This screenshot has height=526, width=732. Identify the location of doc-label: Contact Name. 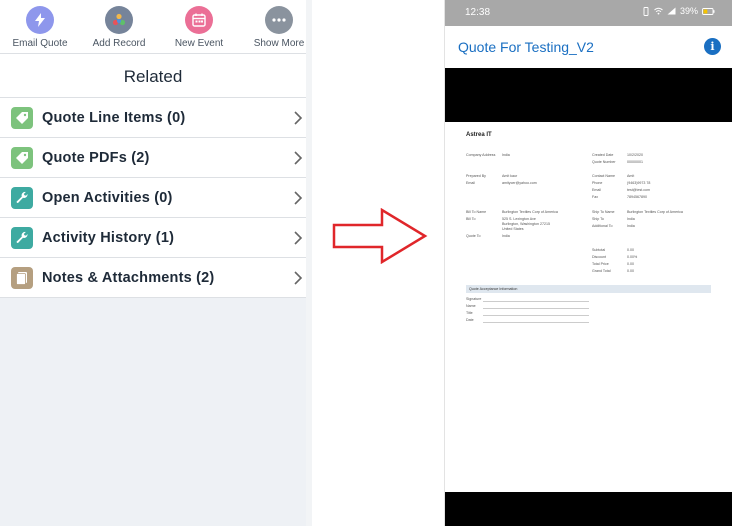
(603, 176).